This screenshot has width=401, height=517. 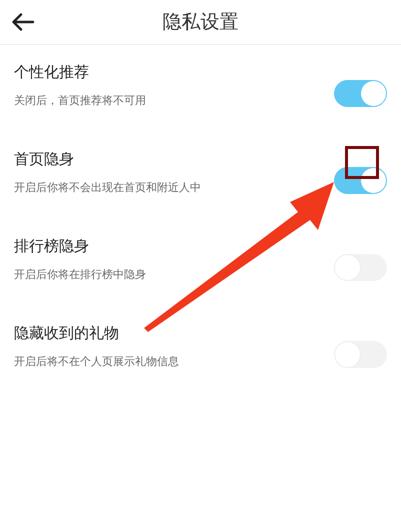 What do you see at coordinates (200, 22) in the screenshot?
I see `page-title: 隐私设置` at bounding box center [200, 22].